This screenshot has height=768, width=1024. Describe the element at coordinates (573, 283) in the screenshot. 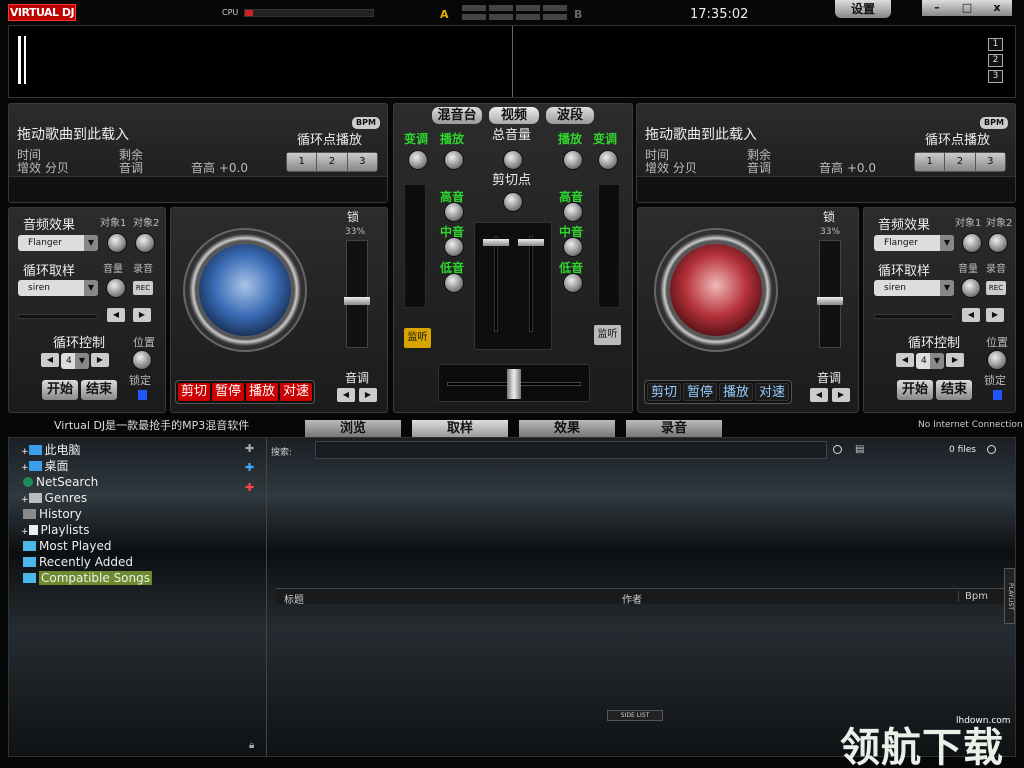

I see `right-eq-low-knob` at that location.